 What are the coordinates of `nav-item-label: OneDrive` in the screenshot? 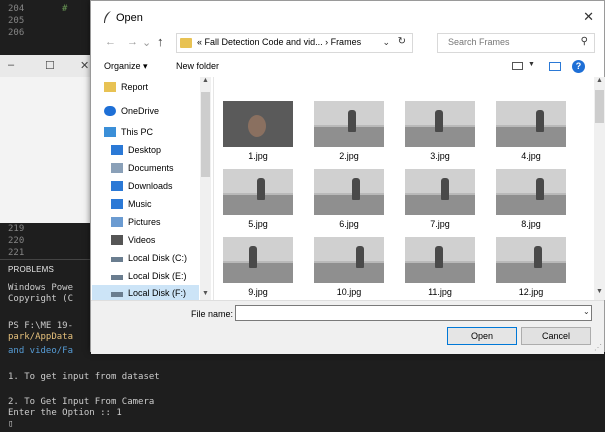 It's located at (140, 111).